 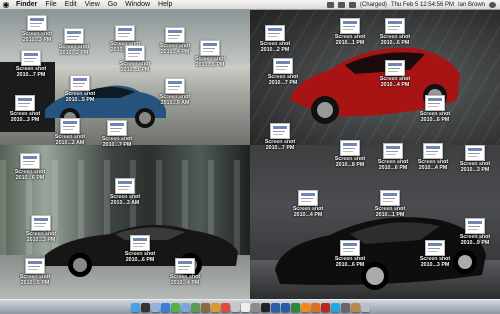 I want to click on battery-status: (Charged), so click(x=373, y=5).